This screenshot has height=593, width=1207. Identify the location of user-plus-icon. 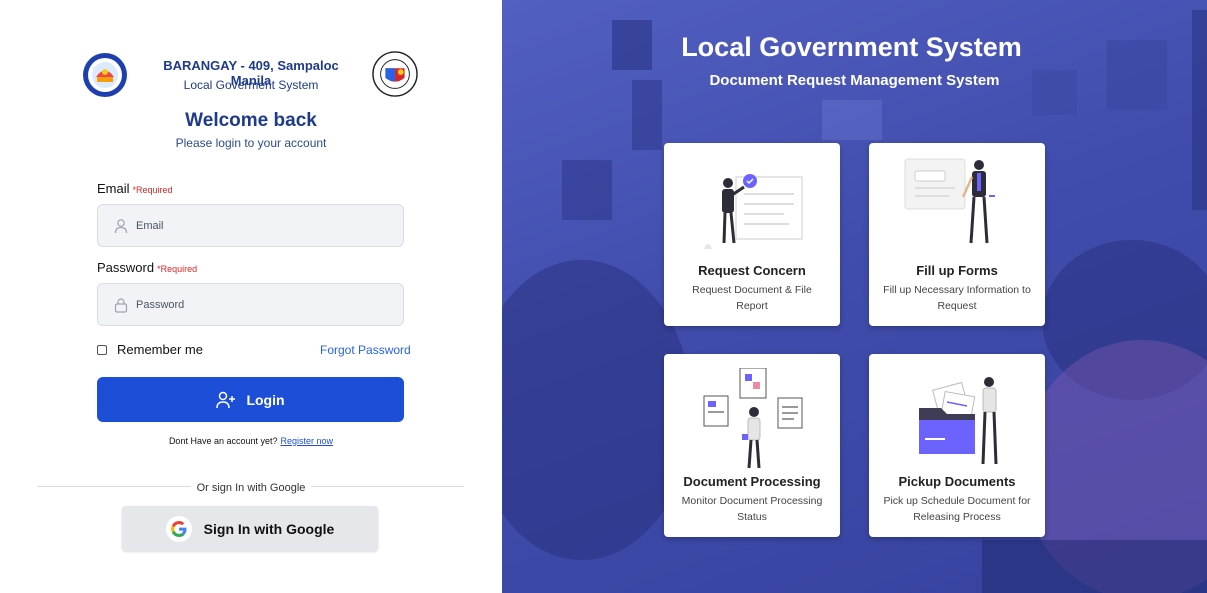
(226, 399).